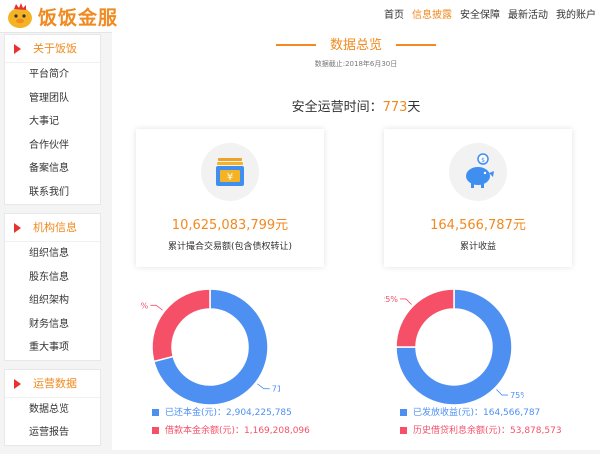  What do you see at coordinates (481, 413) in the screenshot?
I see `legend-item-paid-income: 已发放收益(元)：164,566,787` at bounding box center [481, 413].